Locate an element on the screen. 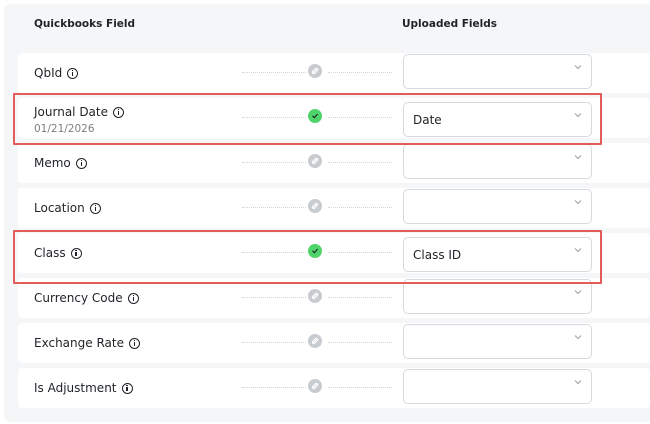 The width and height of the screenshot is (650, 424). field-label: Exchange Rate is located at coordinates (87, 343).